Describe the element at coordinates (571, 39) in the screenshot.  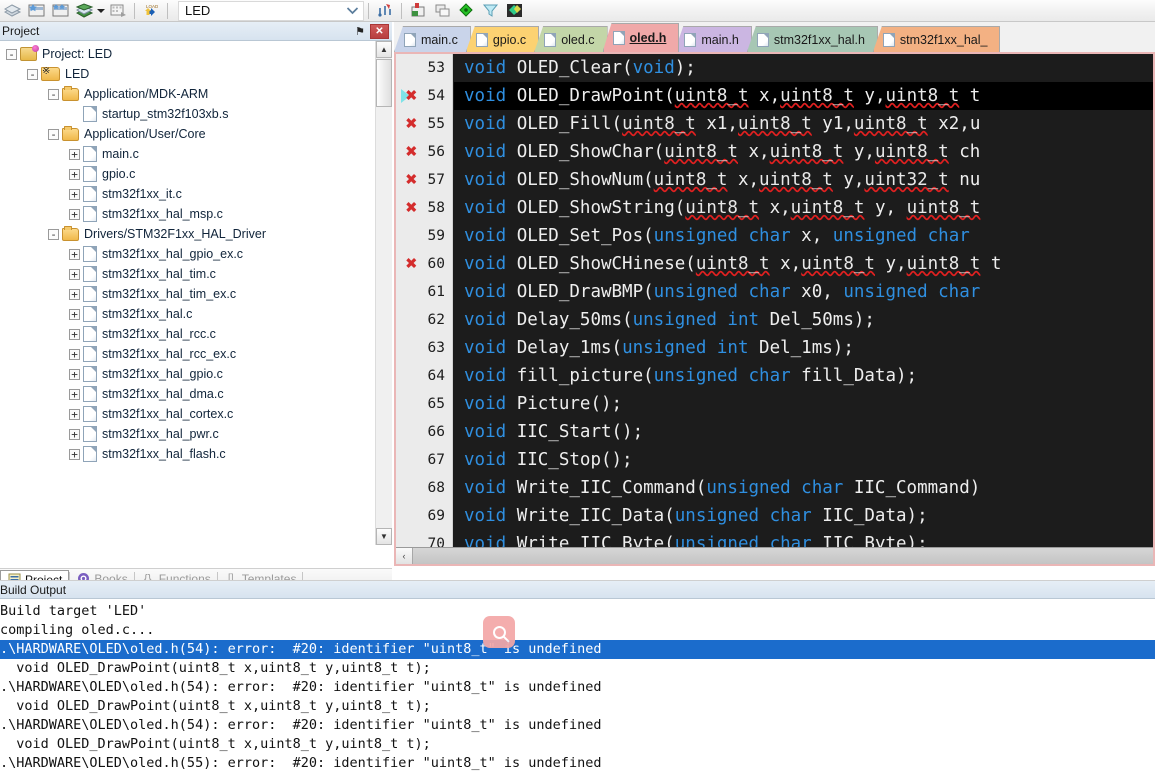
I see `editor-tab-oled-c: oled.c` at that location.